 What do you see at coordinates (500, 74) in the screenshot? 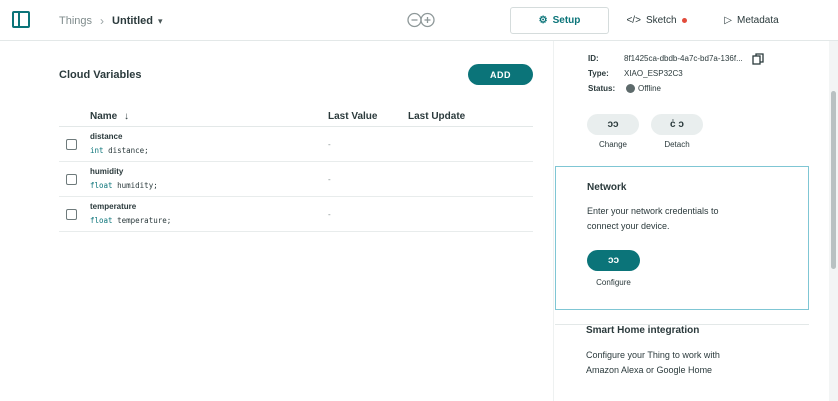
I see `add-variable-button: ADD` at bounding box center [500, 74].